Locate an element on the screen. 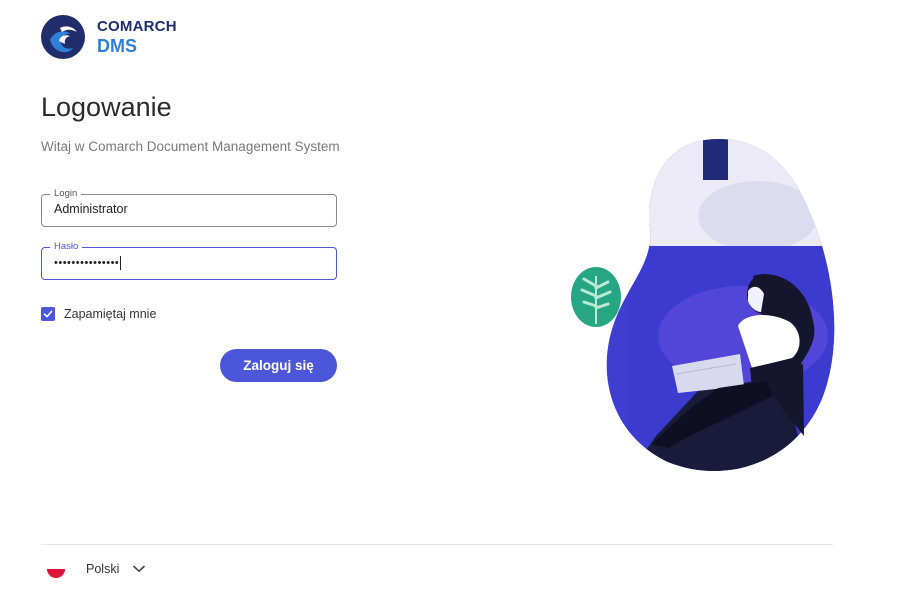 Image resolution: width=920 pixels, height=610 pixels. remember-me: Zapamiętaj mnie is located at coordinates (98, 314).